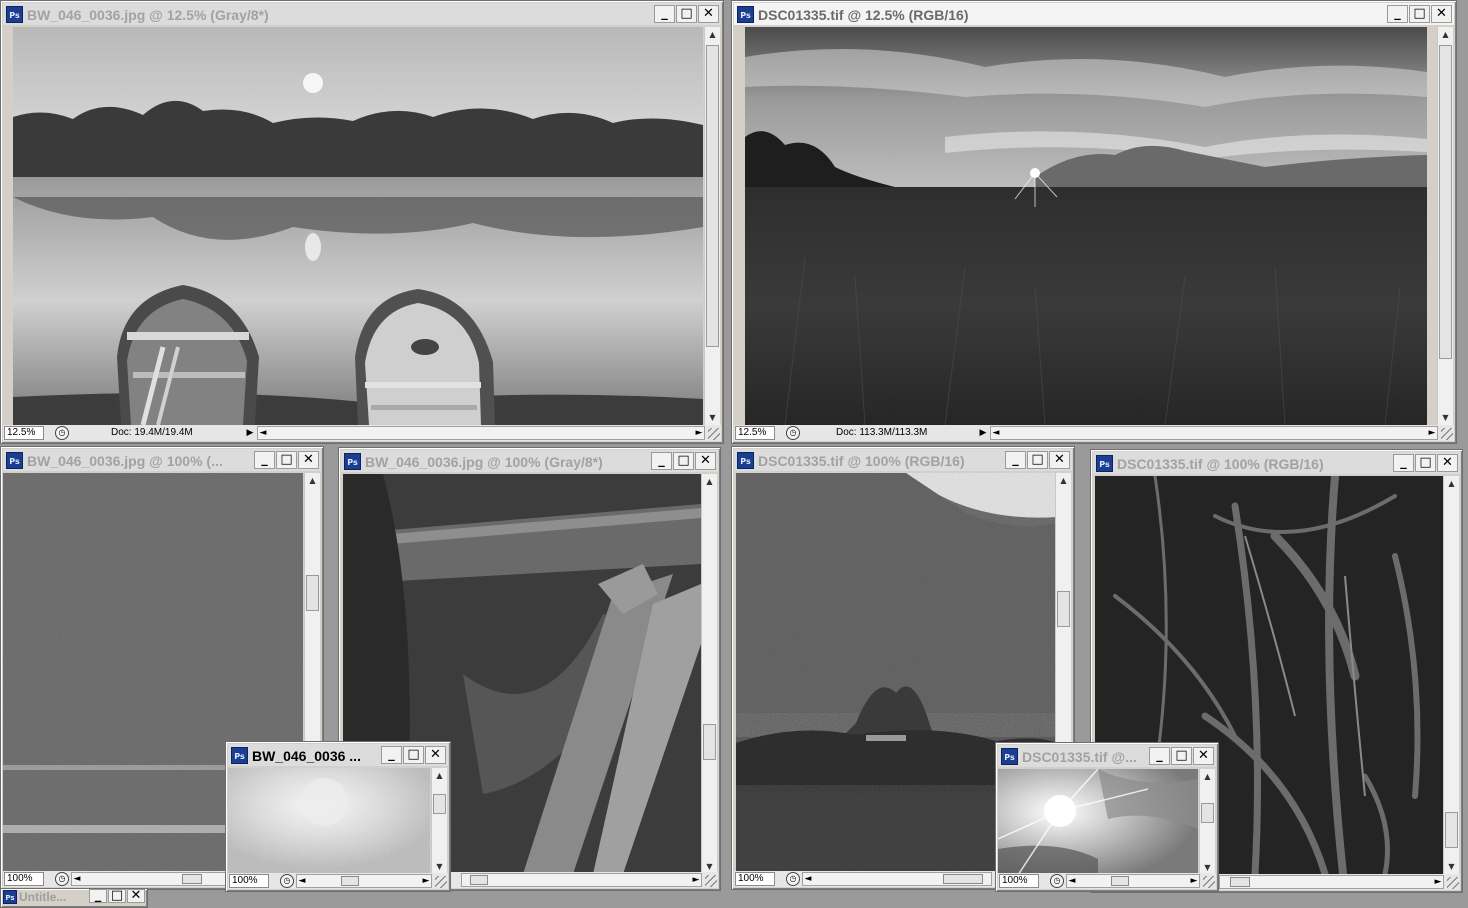 This screenshot has height=908, width=1468. Describe the element at coordinates (897, 879) in the screenshot. I see `horizontal-scrollbar: ◄` at that location.